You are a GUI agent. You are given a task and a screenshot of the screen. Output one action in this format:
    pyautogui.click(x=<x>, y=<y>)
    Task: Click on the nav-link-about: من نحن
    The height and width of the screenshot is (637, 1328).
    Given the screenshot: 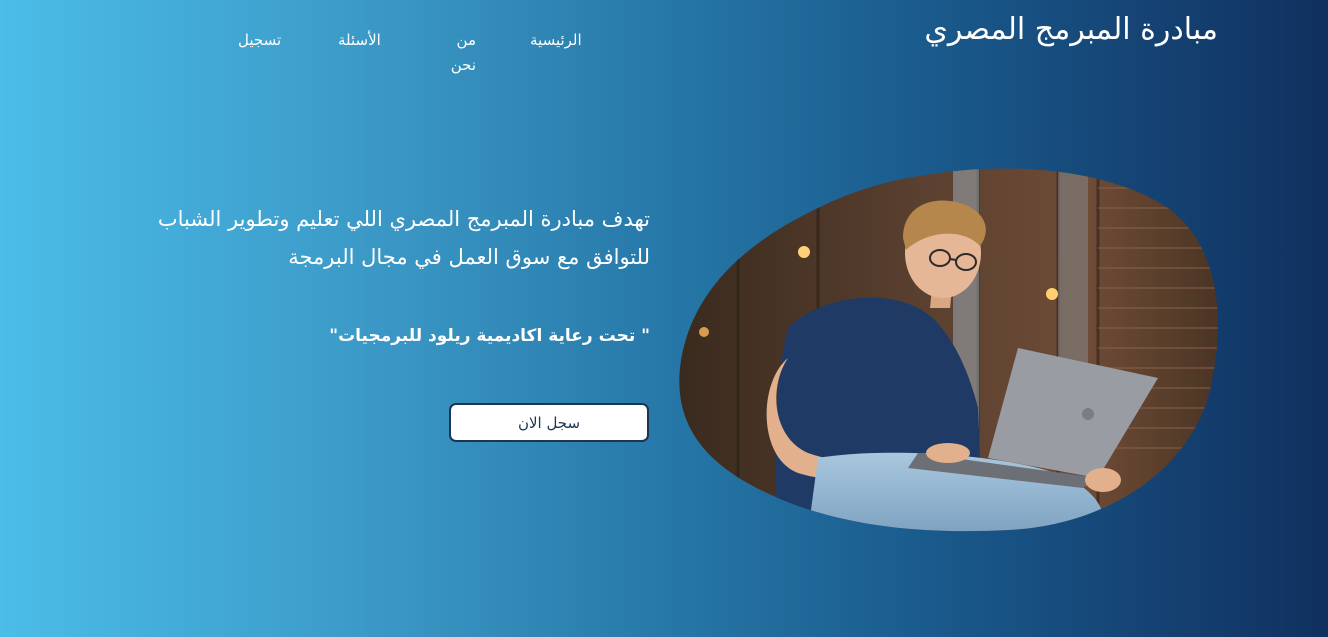 What is the action you would take?
    pyautogui.click(x=456, y=53)
    